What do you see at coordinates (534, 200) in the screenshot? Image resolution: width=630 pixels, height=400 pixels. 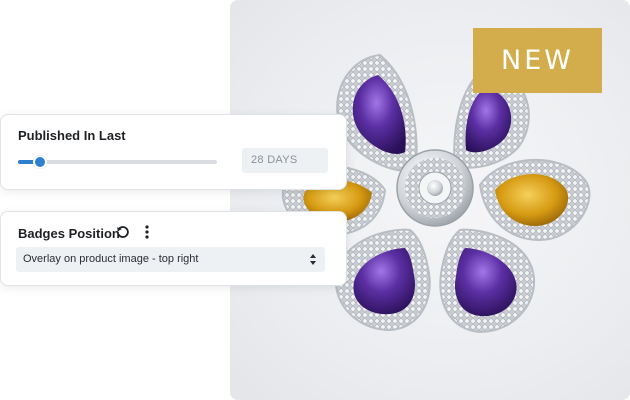 I see `petal-right` at bounding box center [534, 200].